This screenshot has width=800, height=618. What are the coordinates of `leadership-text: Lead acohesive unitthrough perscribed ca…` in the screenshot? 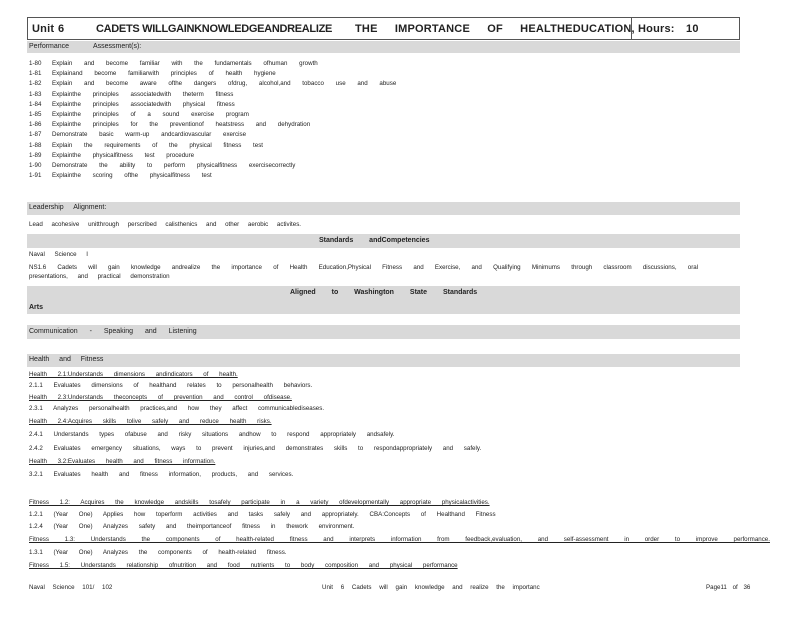 It's located at (165, 224).